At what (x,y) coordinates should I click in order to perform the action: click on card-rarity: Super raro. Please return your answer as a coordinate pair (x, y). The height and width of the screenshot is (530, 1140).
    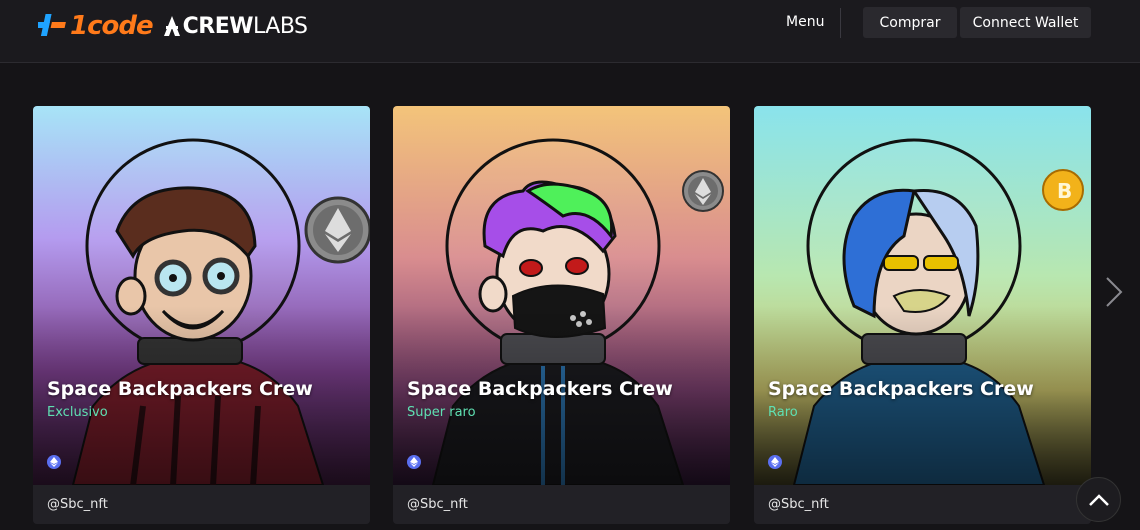
    Looking at the image, I should click on (441, 412).